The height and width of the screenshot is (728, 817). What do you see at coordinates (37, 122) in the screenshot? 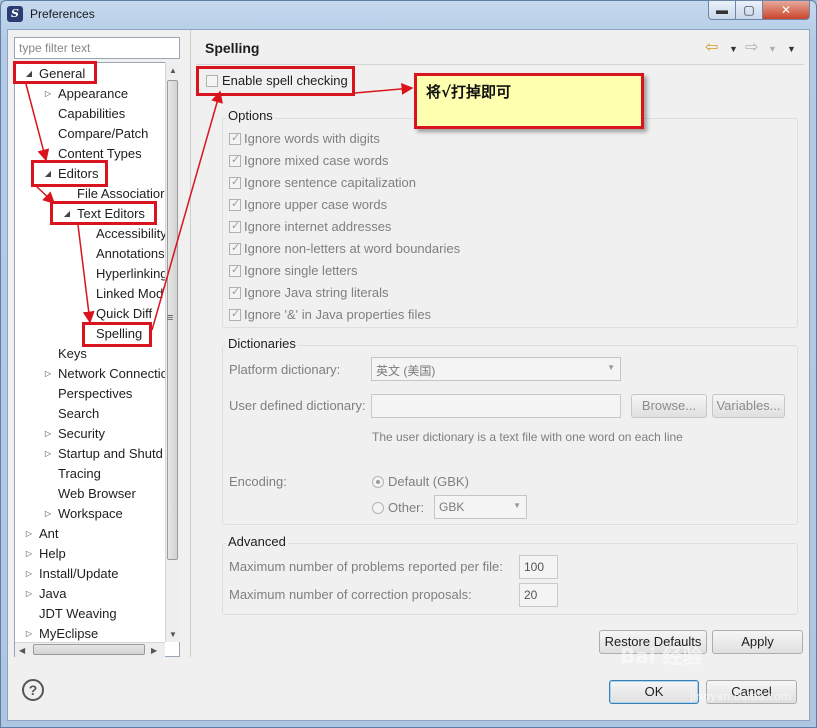
I see `arrow-general-to-editors` at bounding box center [37, 122].